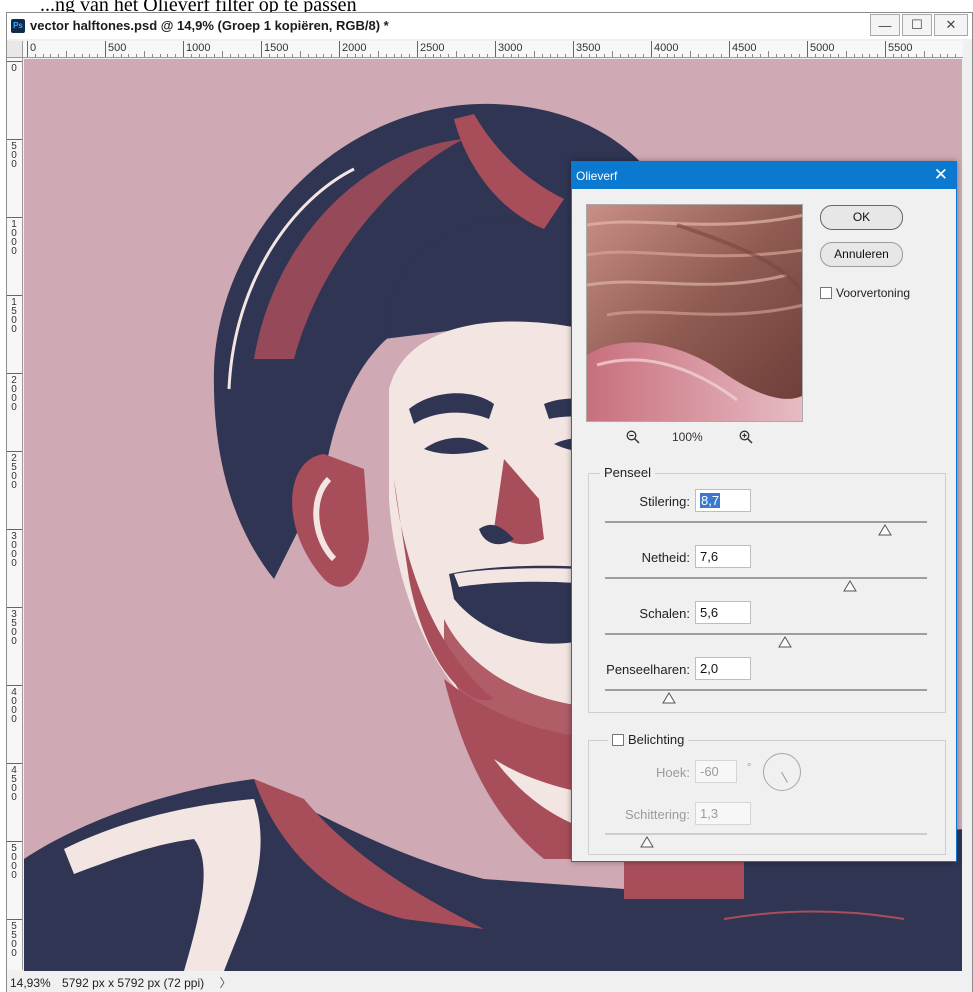 This screenshot has height=992, width=973. What do you see at coordinates (917, 25) in the screenshot?
I see `maximize-button: ☐` at bounding box center [917, 25].